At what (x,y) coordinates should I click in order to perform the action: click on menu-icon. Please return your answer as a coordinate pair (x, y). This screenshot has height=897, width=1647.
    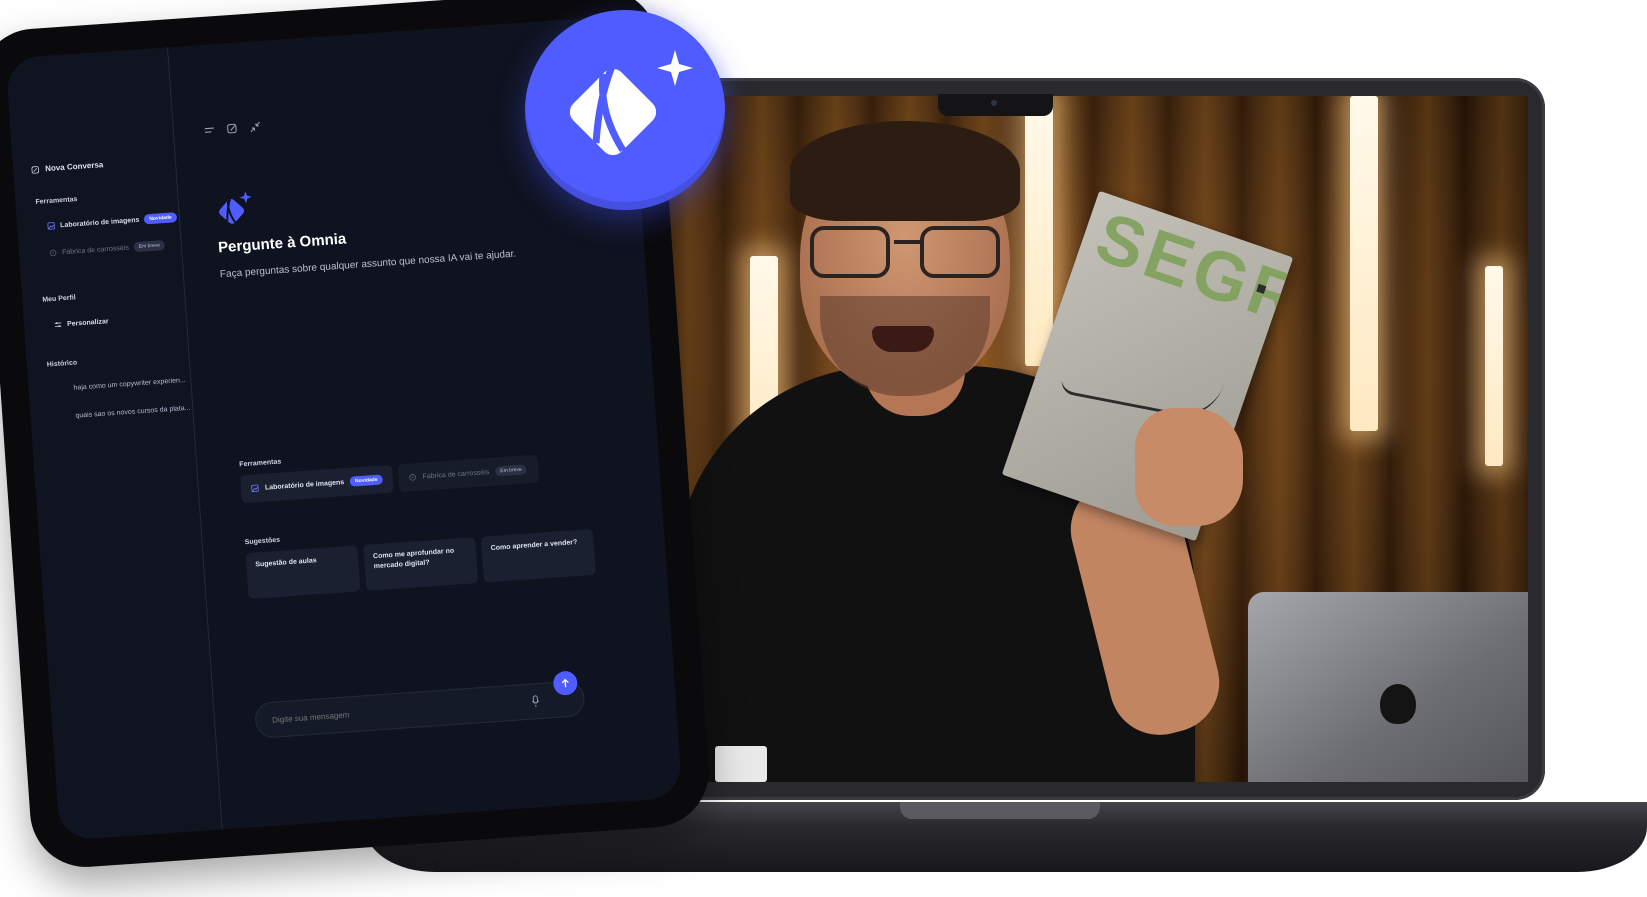
    Looking at the image, I should click on (210, 130).